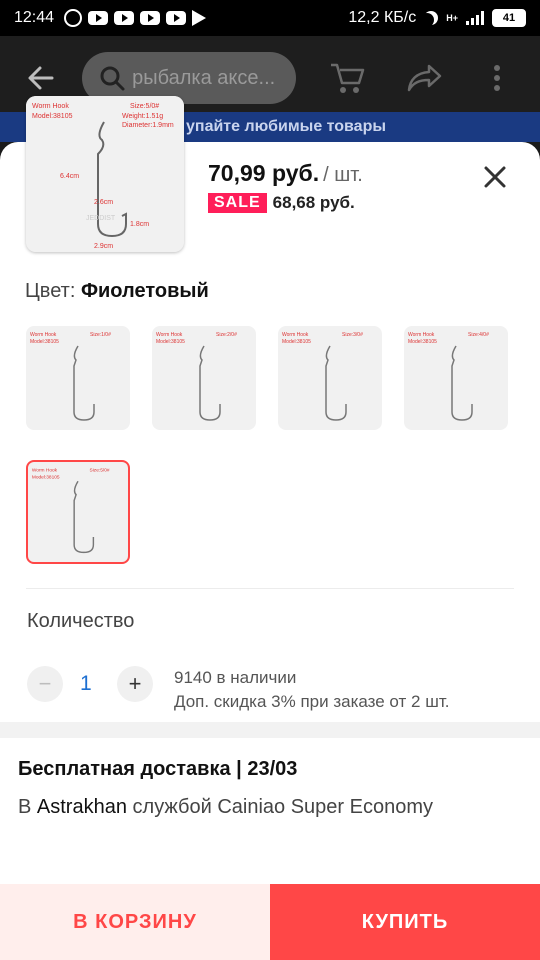 The height and width of the screenshot is (960, 540). I want to click on status-bar: 12:44 12,2 КБ/с H+ 41, so click(270, 18).